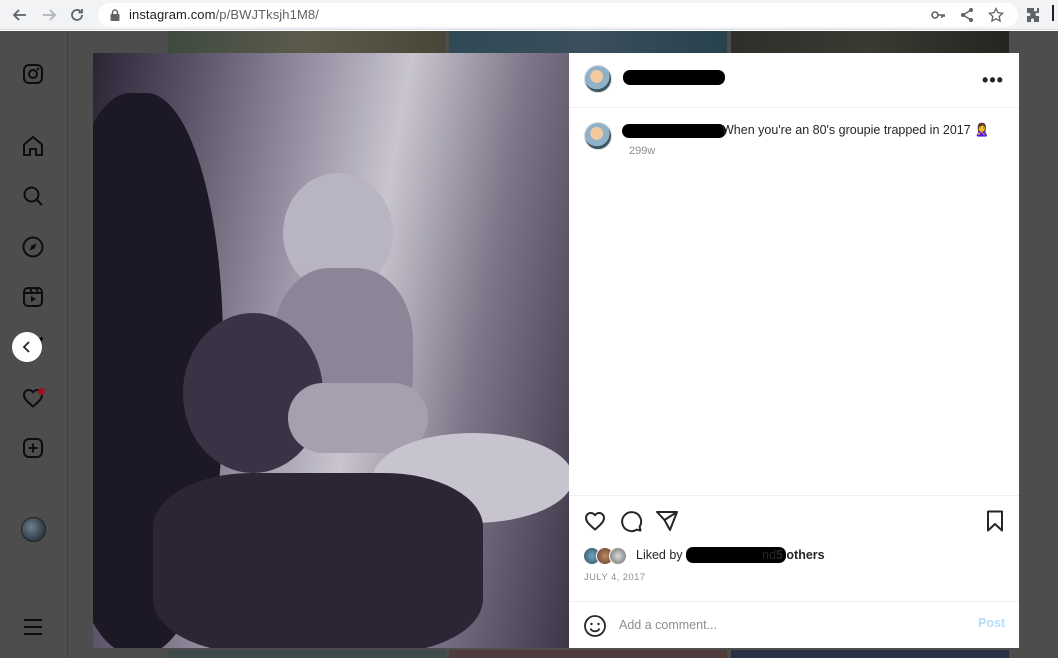 Image resolution: width=1058 pixels, height=658 pixels. Describe the element at coordinates (667, 521) in the screenshot. I see `share-paper-plane-icon` at that location.